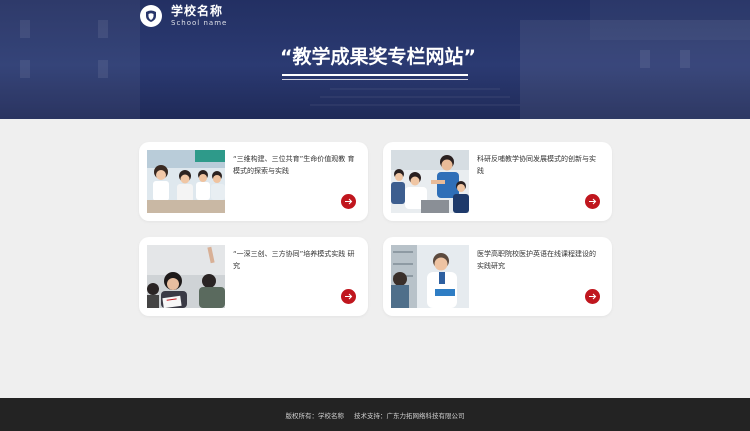 Image resolution: width=750 pixels, height=431 pixels. I want to click on school-name-en: School name, so click(199, 23).